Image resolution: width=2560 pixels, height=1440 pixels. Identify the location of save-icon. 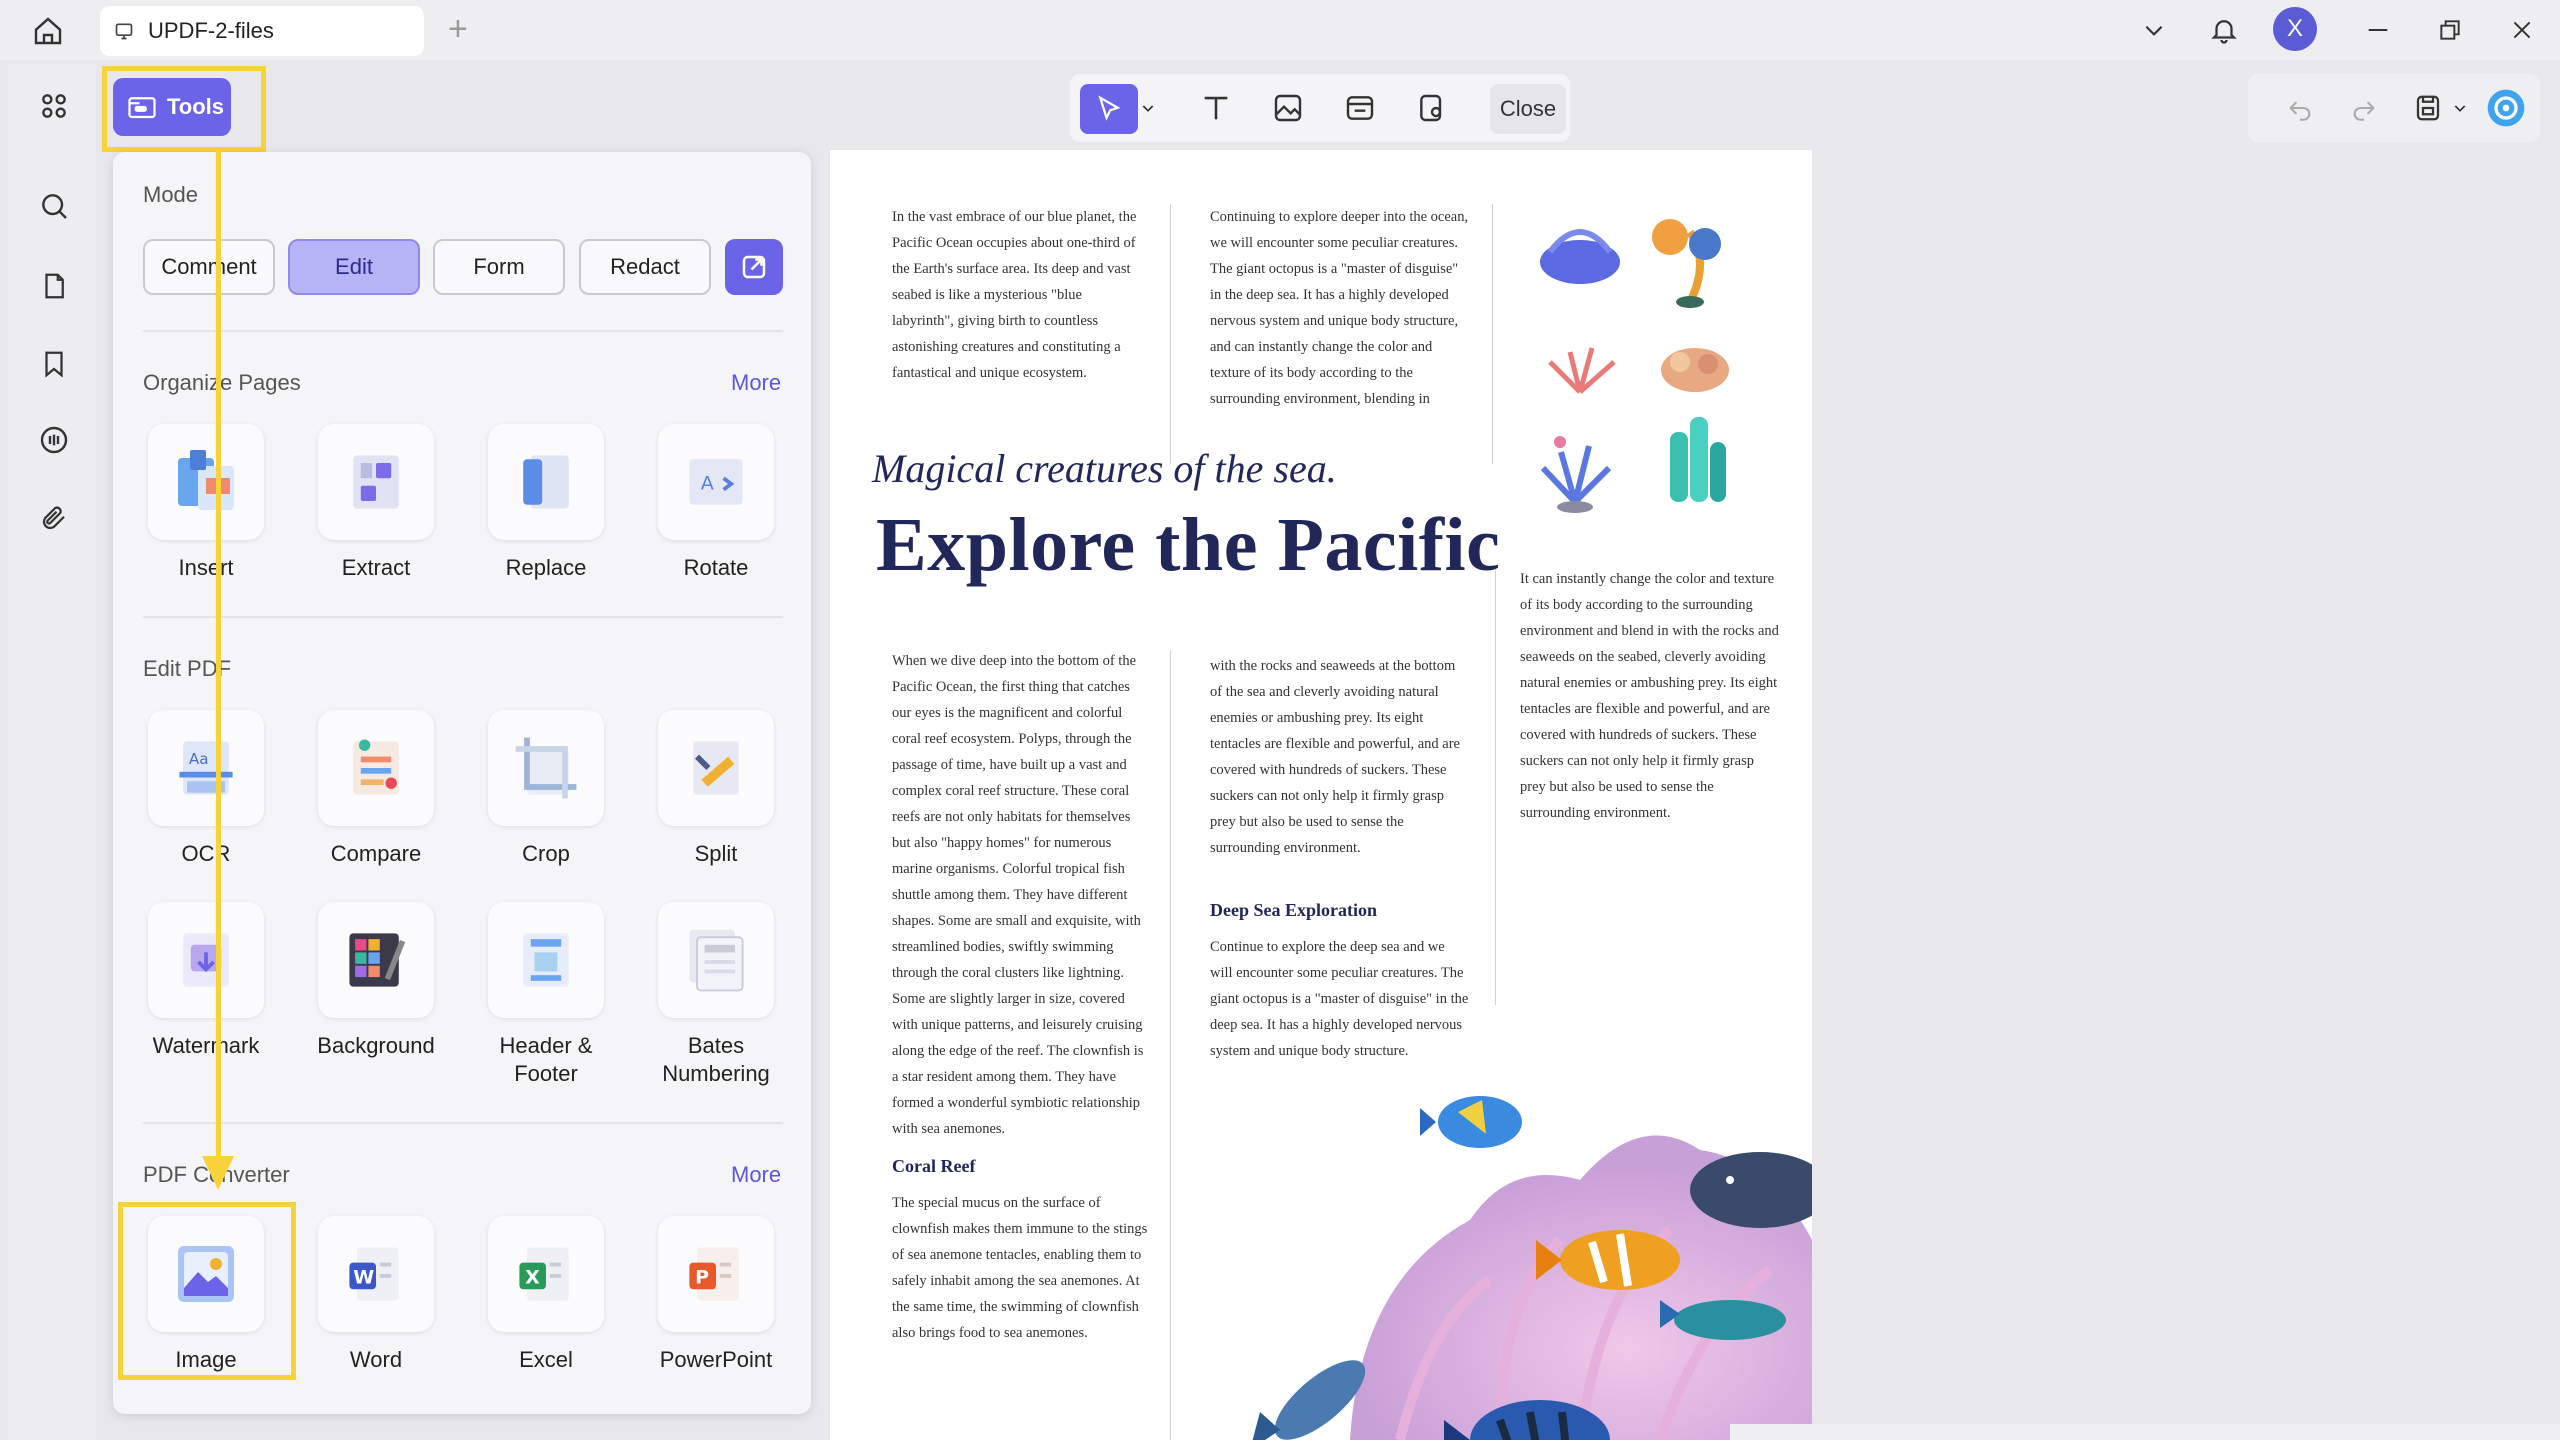
(2428, 108).